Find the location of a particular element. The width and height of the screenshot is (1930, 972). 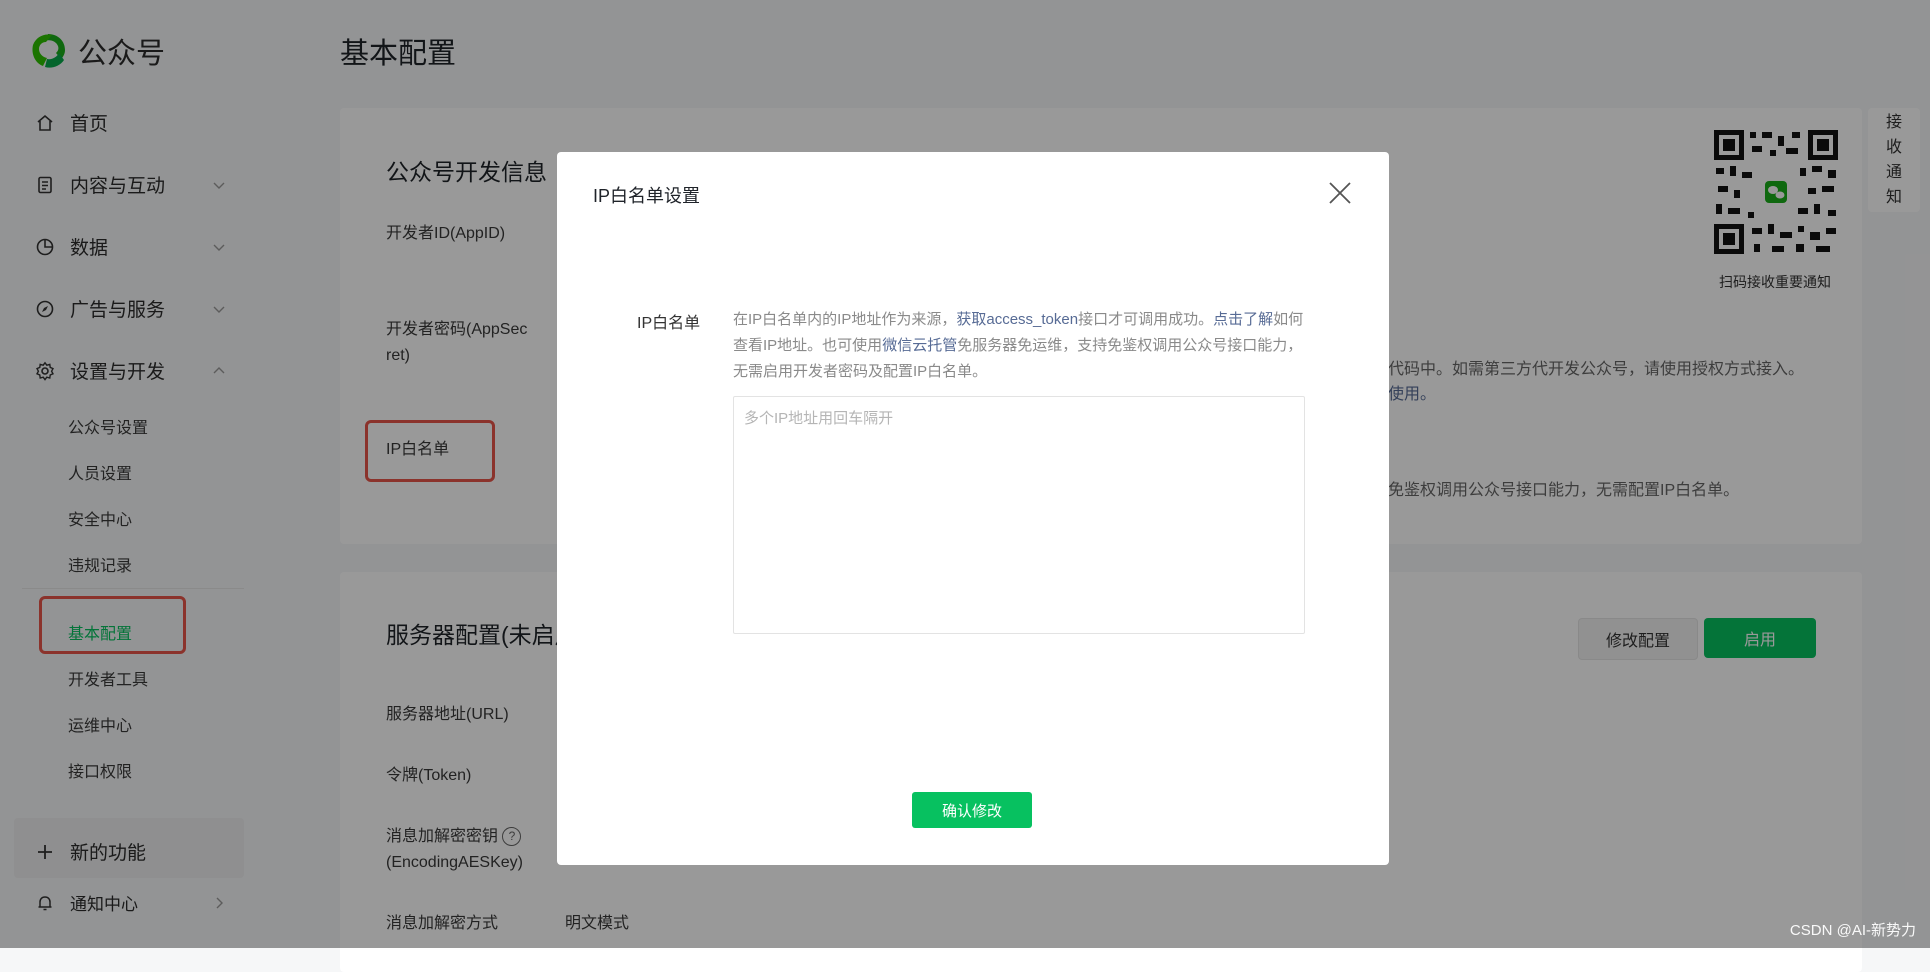

modal-title: IP白名单设置 is located at coordinates (647, 196).